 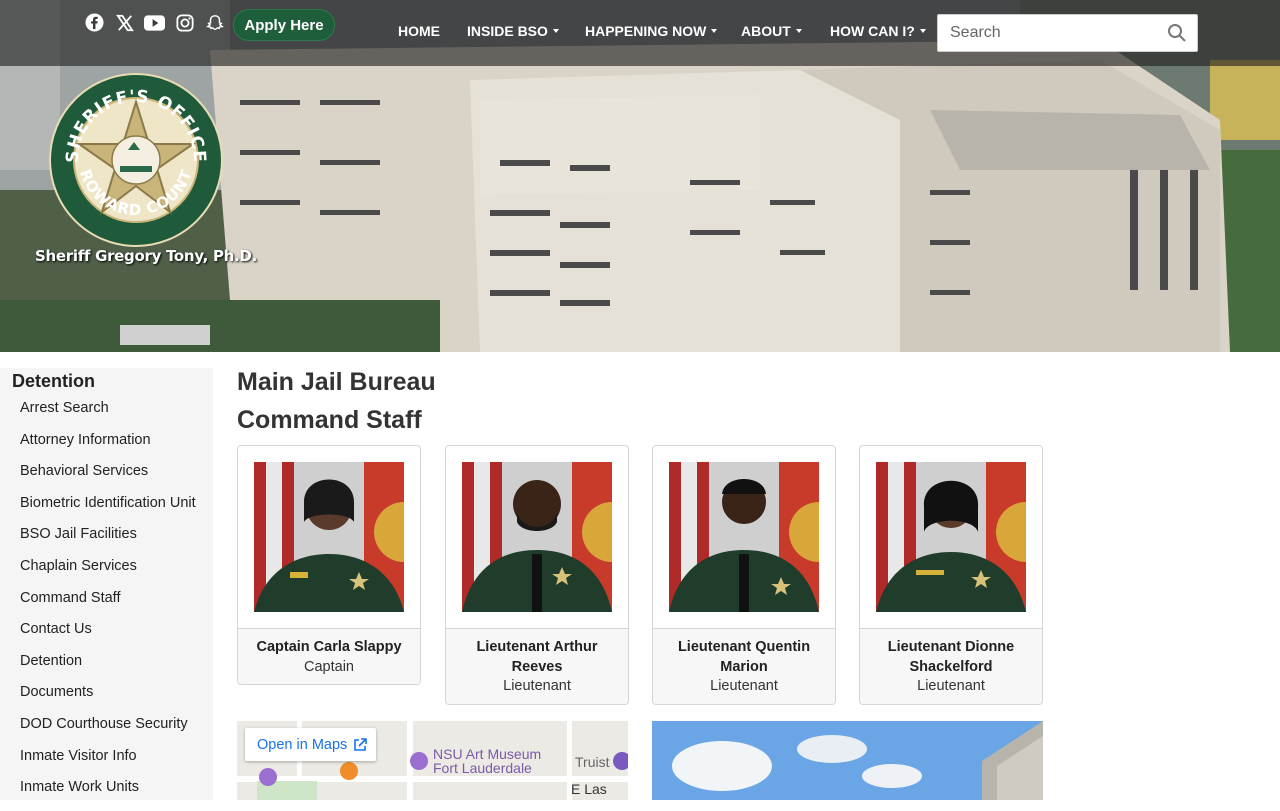 I want to click on map-label: Fort Lauderdale, so click(x=482, y=768).